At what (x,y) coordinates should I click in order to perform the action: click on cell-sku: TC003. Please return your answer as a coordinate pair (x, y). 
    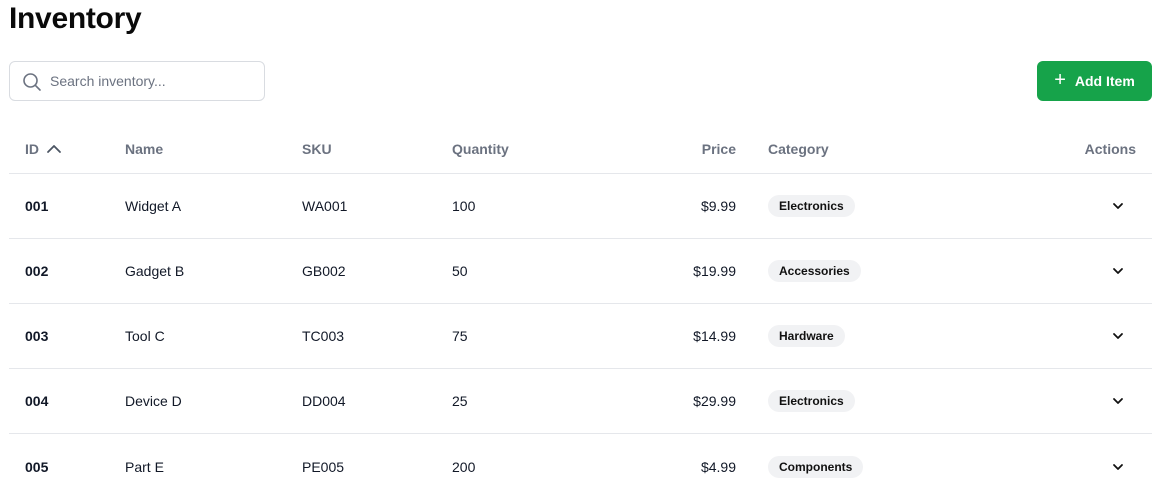
    Looking at the image, I should click on (323, 336).